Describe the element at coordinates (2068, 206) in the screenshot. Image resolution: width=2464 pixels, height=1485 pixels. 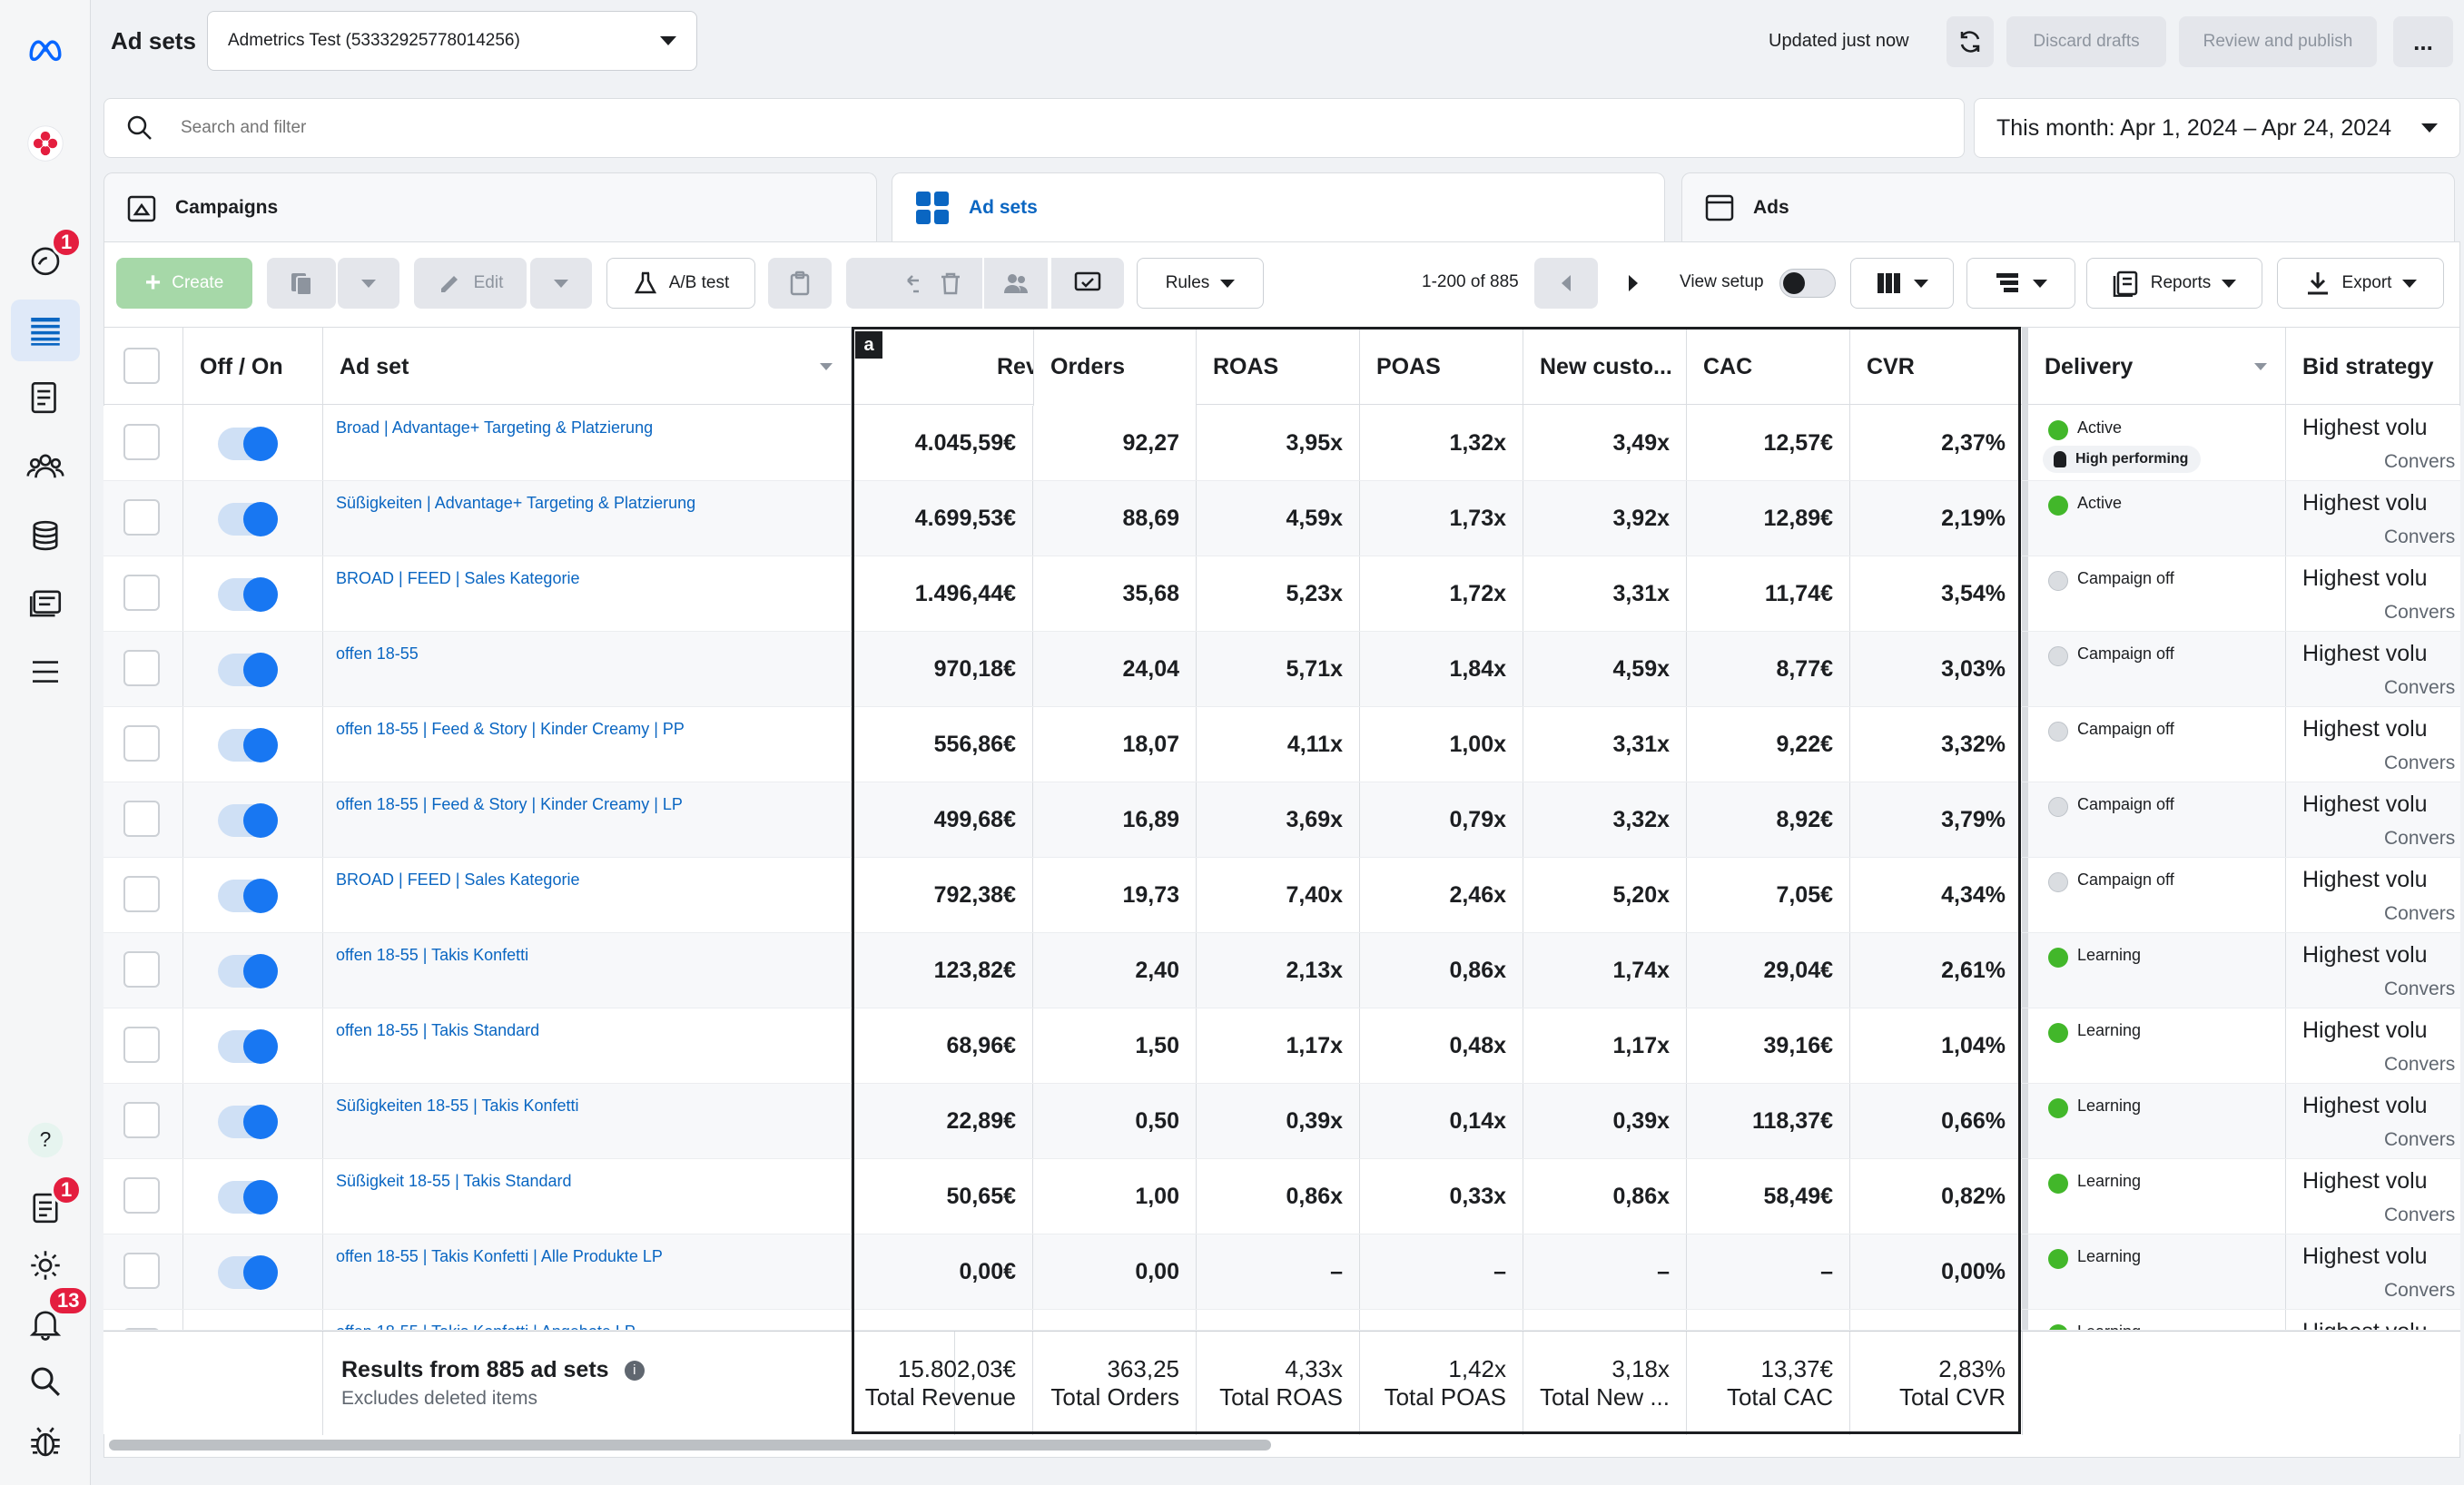
I see `tab-ads: Ads` at that location.